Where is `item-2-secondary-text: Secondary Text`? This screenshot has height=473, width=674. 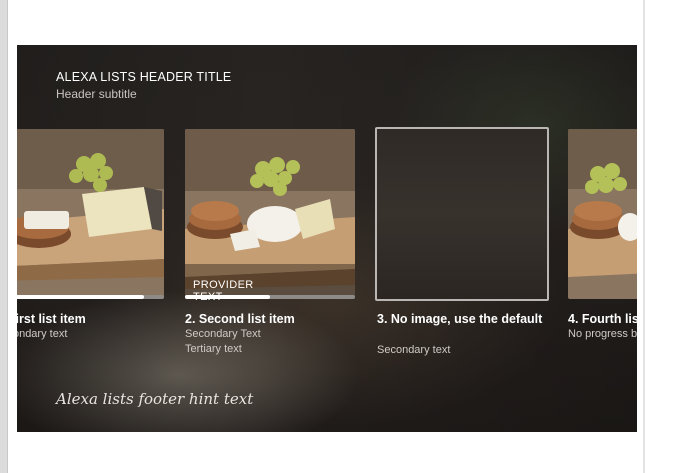
item-2-secondary-text: Secondary Text is located at coordinates (223, 334).